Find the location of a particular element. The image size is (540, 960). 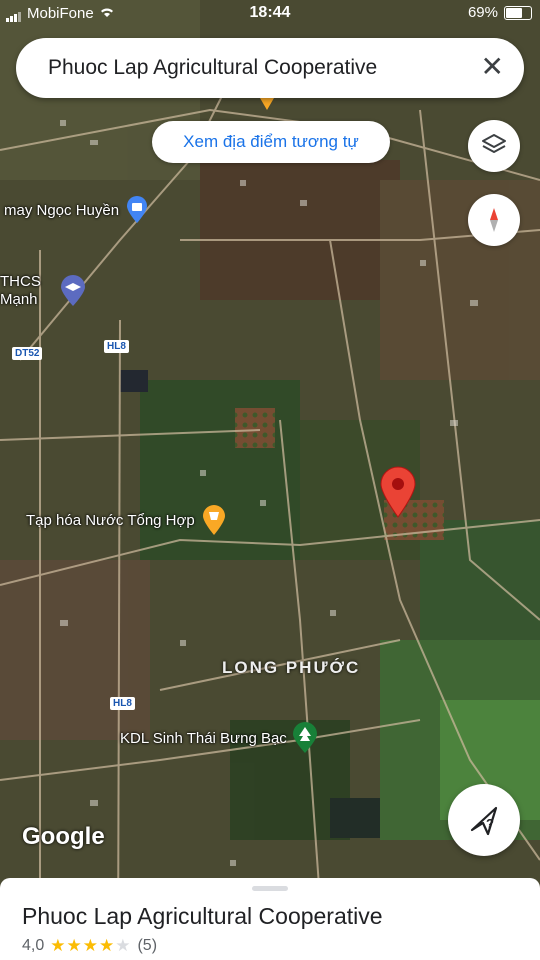

layers-icon is located at coordinates (494, 143).